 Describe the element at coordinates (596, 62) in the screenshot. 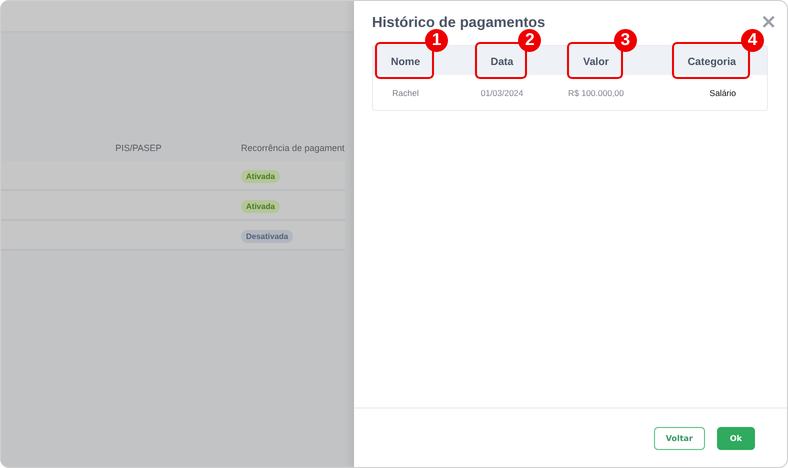

I see `column-header: Valor` at that location.